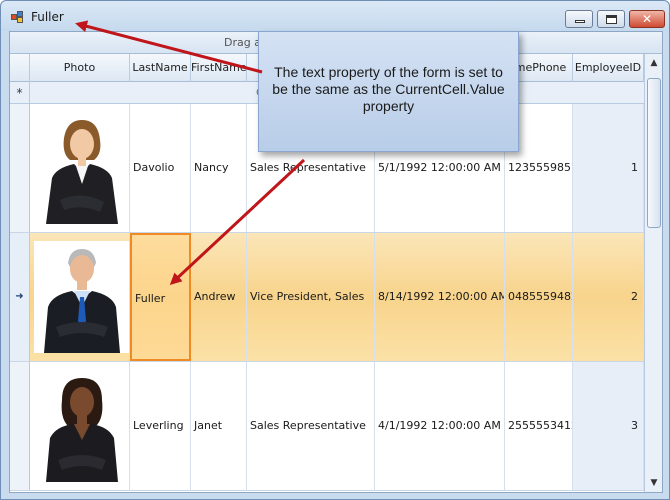  What do you see at coordinates (608, 426) in the screenshot?
I see `employeeid-cell: 3` at bounding box center [608, 426].